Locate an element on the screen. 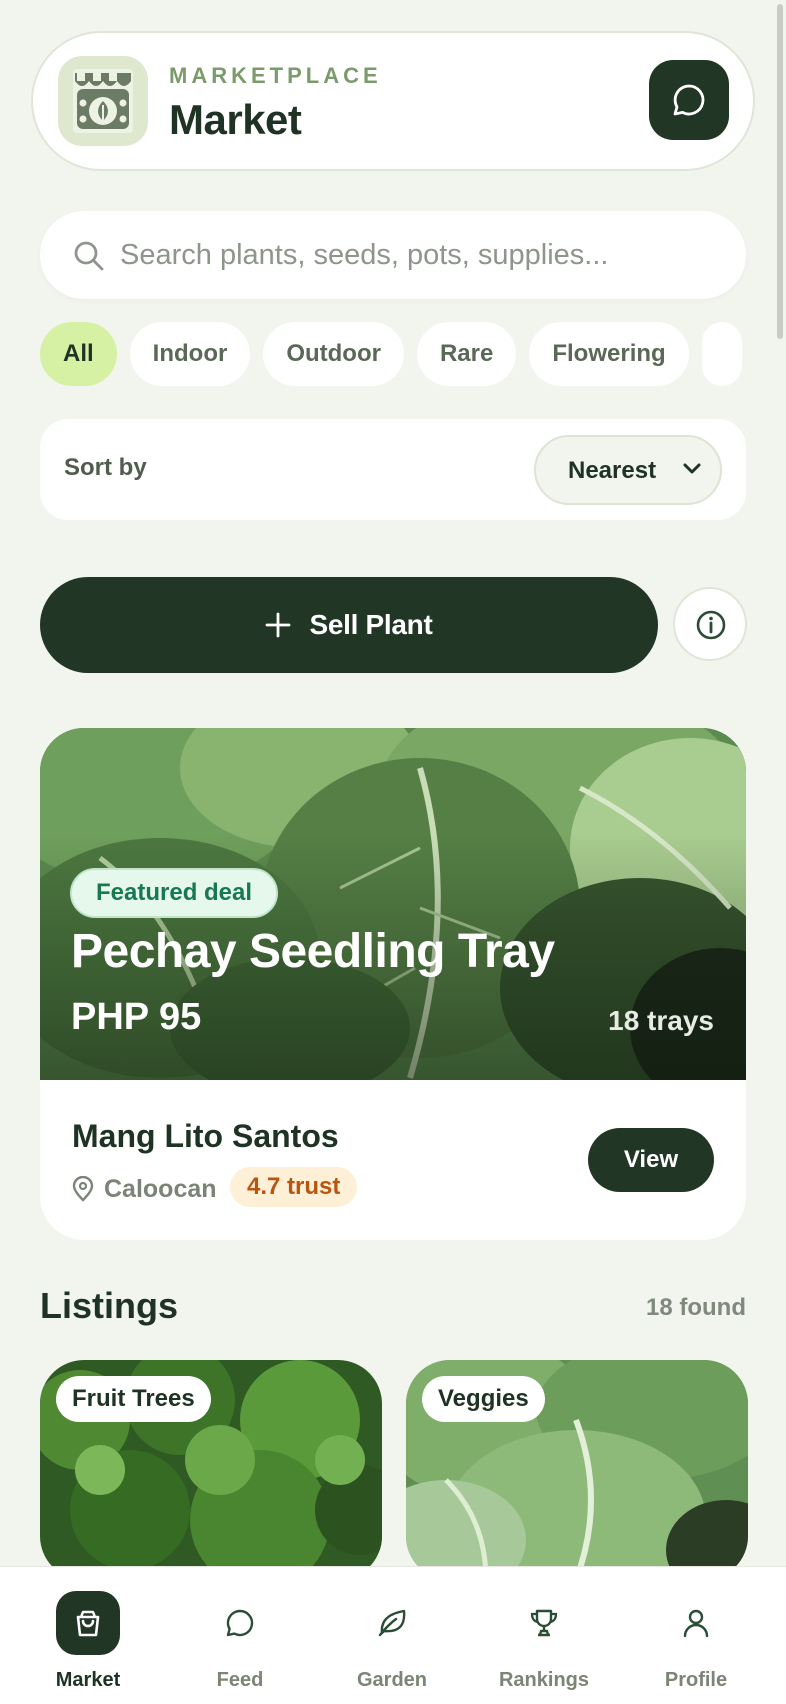 This screenshot has width=786, height=1704. listing-category-tag: Fruit Trees is located at coordinates (133, 1399).